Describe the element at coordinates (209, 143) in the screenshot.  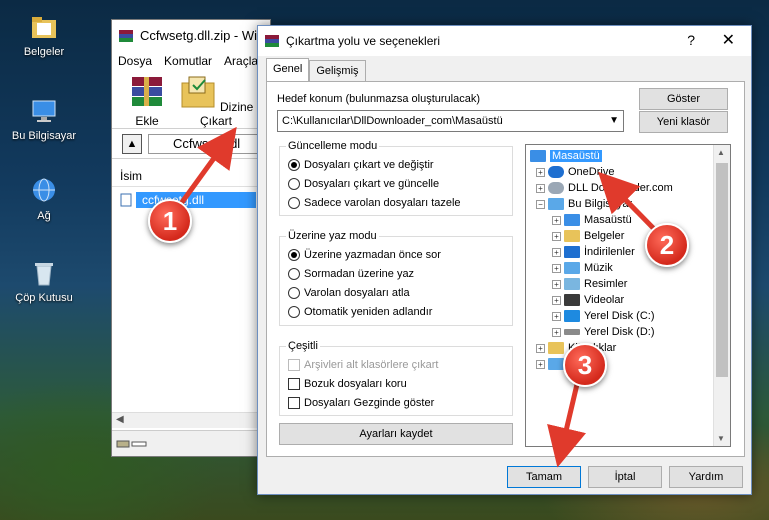
I see `archive-path: Ccfwsetg.dl` at that location.